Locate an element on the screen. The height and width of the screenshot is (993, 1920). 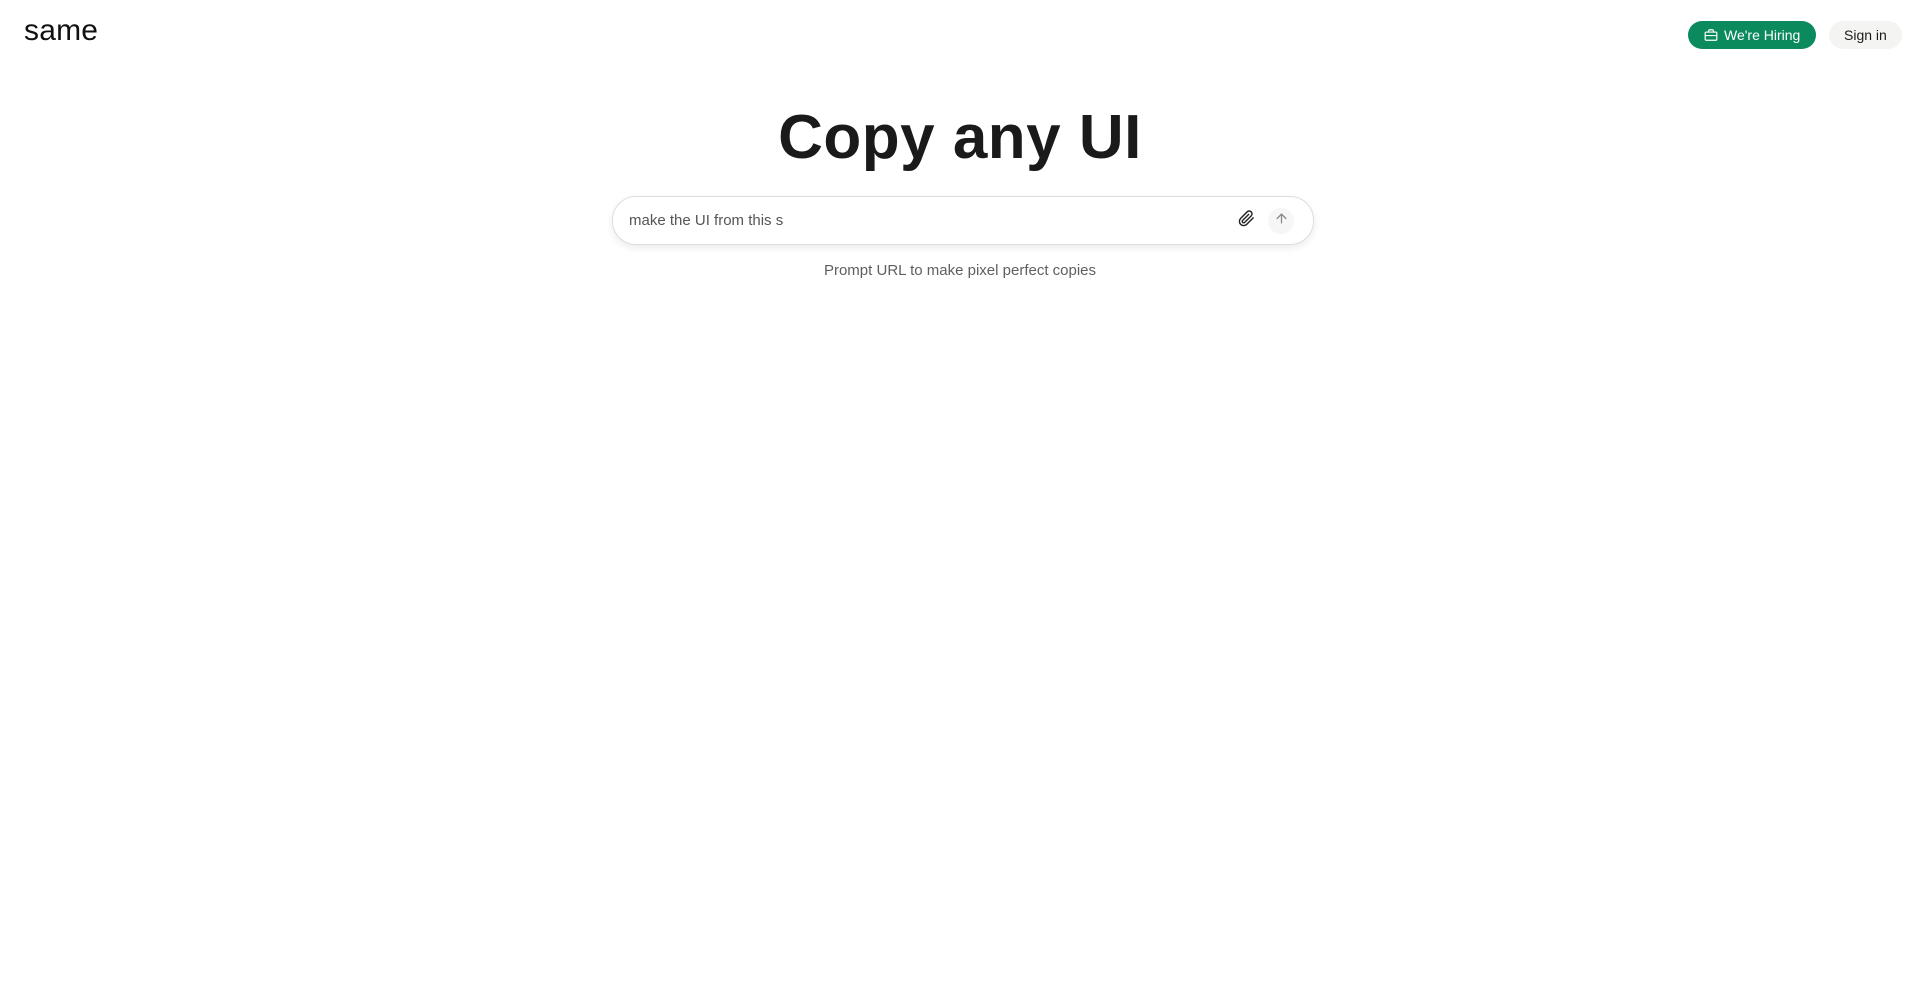
logo: same is located at coordinates (61, 31).